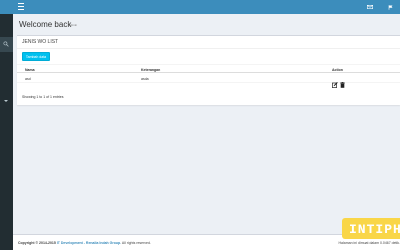 The height and width of the screenshot is (250, 400). What do you see at coordinates (136, 243) in the screenshot?
I see `rights-text: All rights reserved.` at bounding box center [136, 243].